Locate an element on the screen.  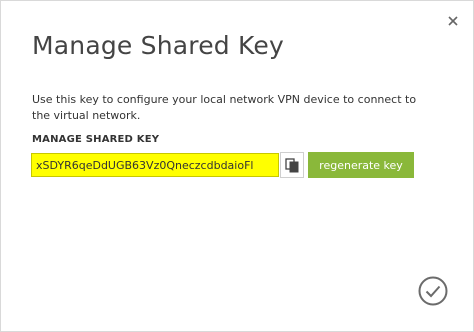
copy-icon is located at coordinates (292, 165).